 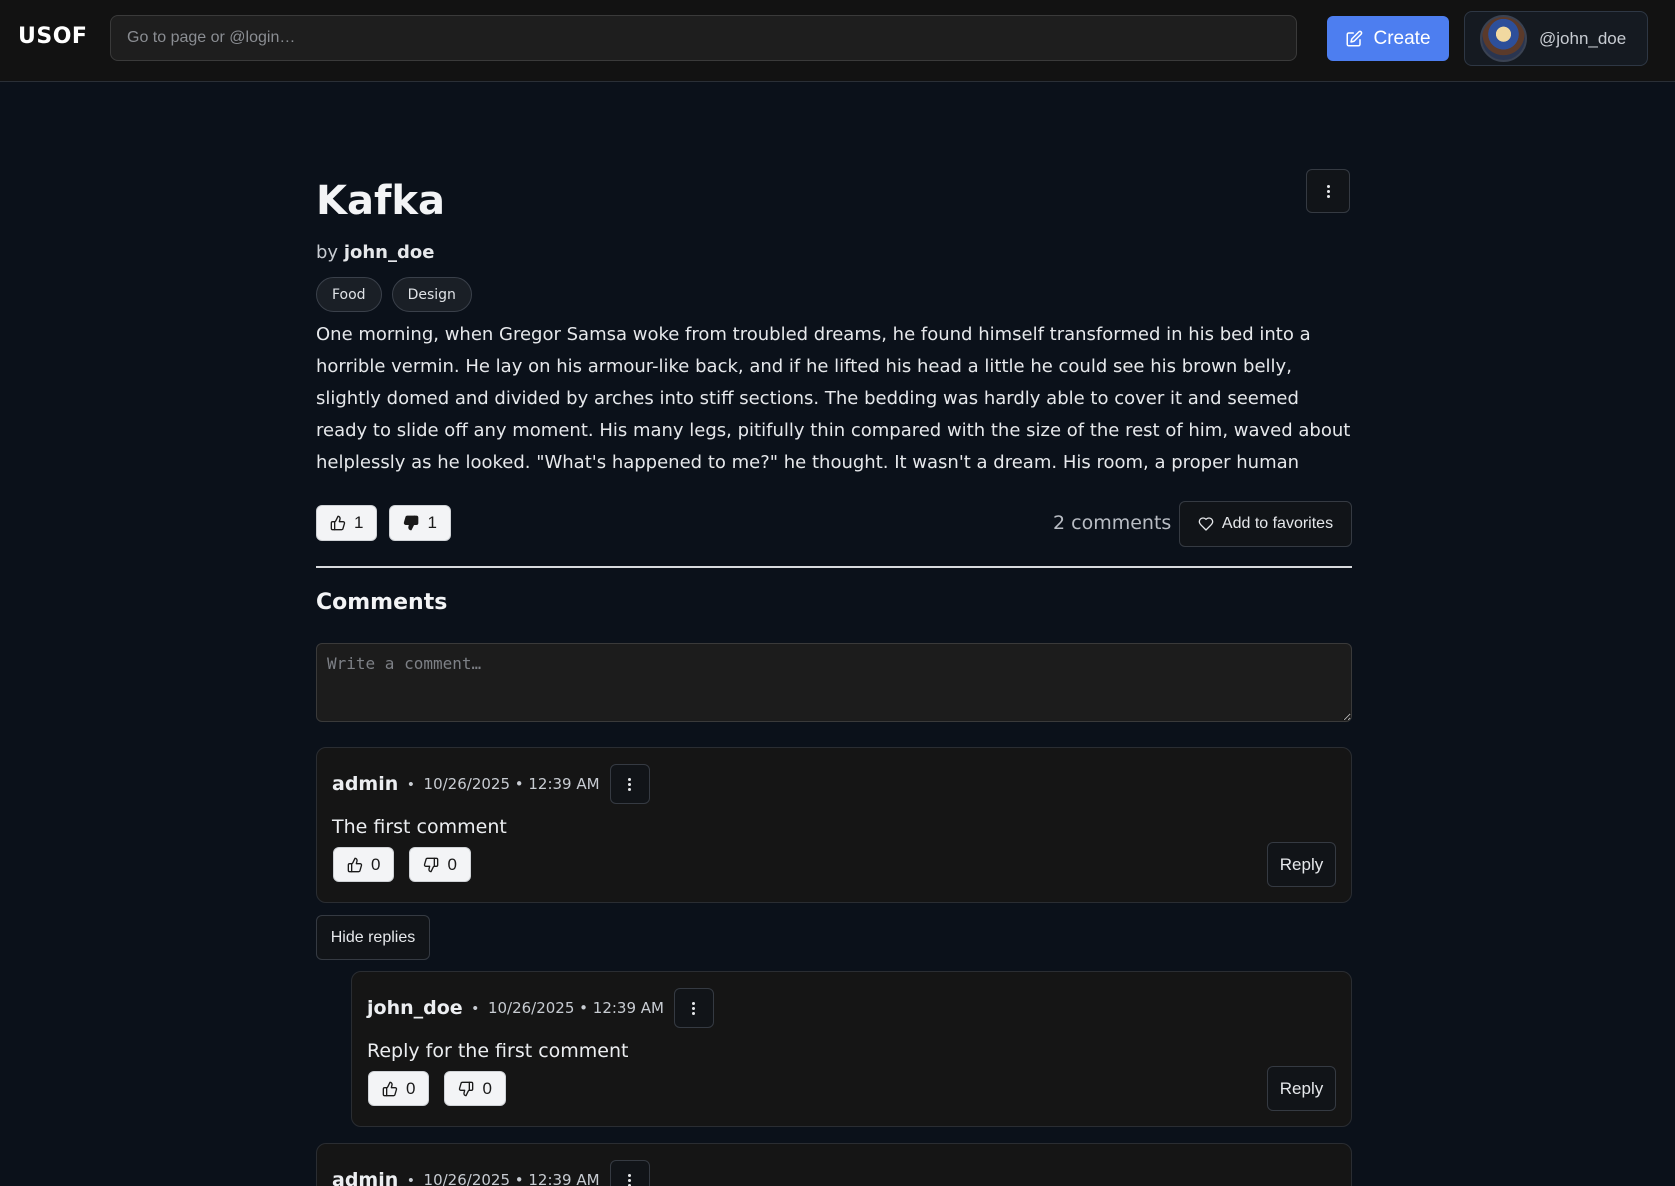 What do you see at coordinates (52, 36) in the screenshot?
I see `app-logo: USOF` at bounding box center [52, 36].